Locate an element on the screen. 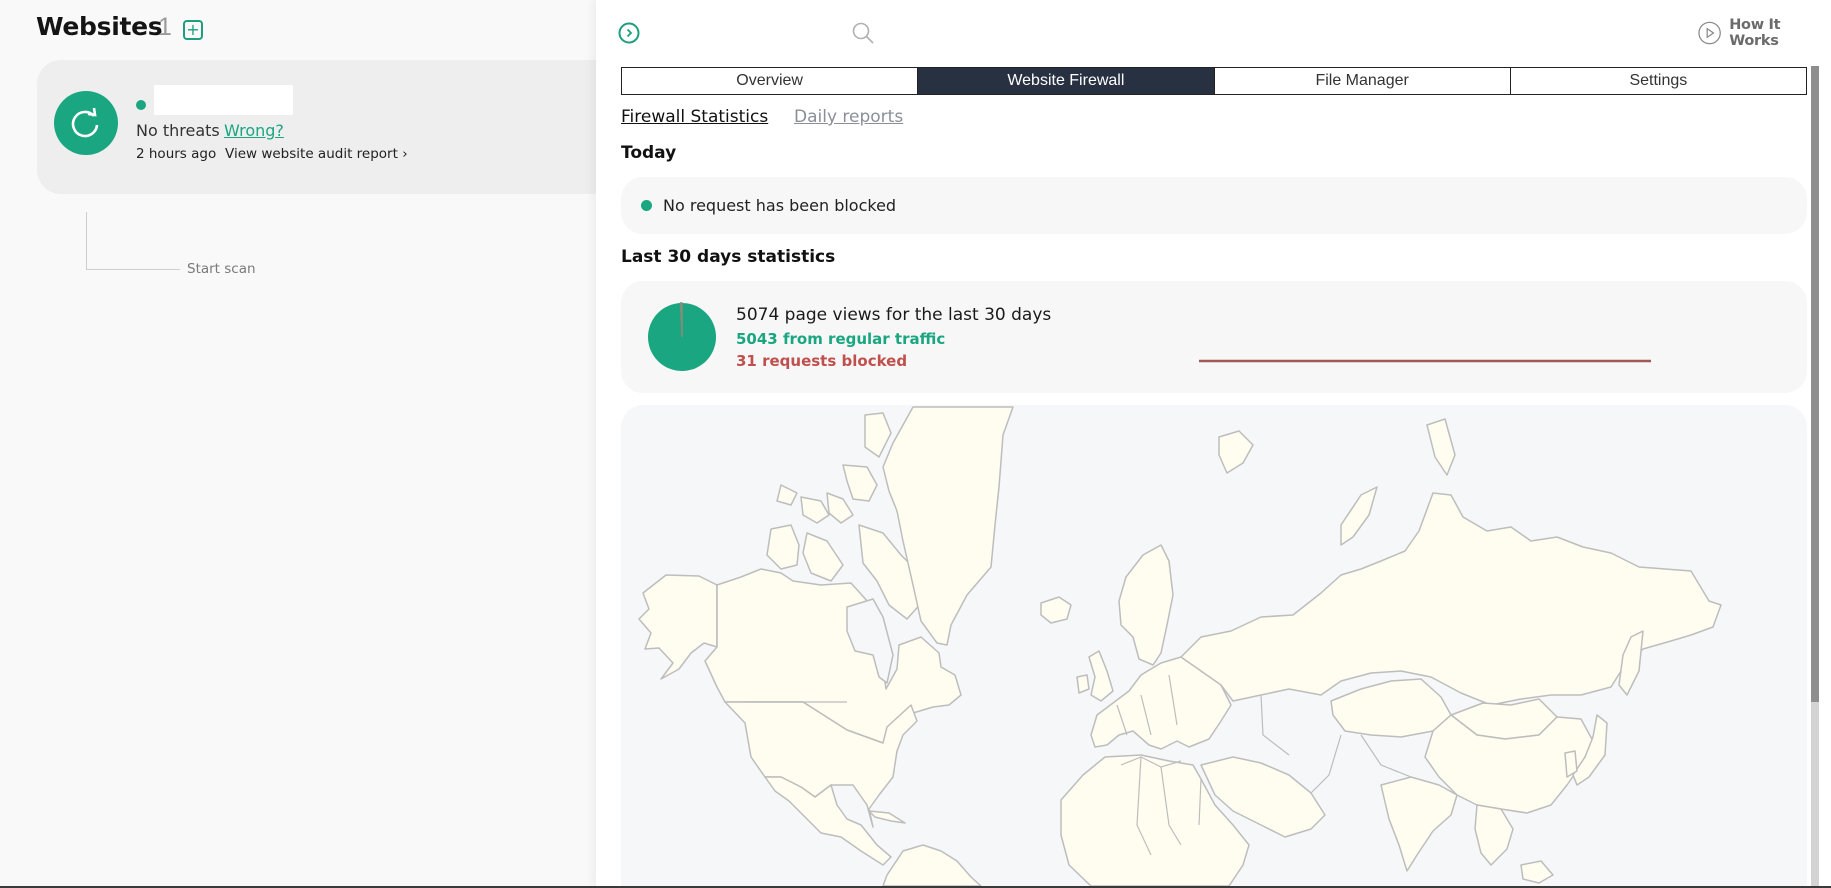 The width and height of the screenshot is (1831, 888). chevron-right-icon: › is located at coordinates (405, 154).